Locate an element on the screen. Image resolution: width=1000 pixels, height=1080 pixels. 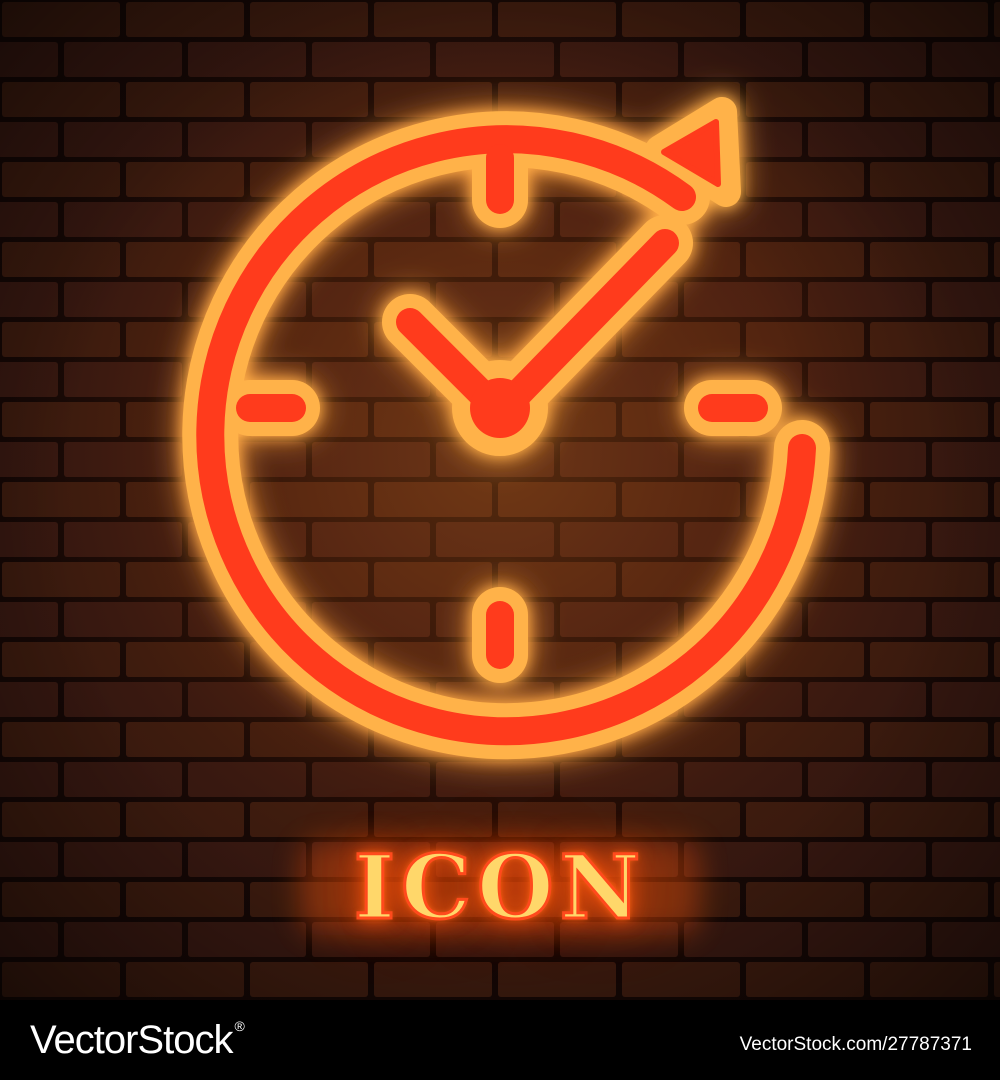
headline-text: ICON is located at coordinates (499, 887).